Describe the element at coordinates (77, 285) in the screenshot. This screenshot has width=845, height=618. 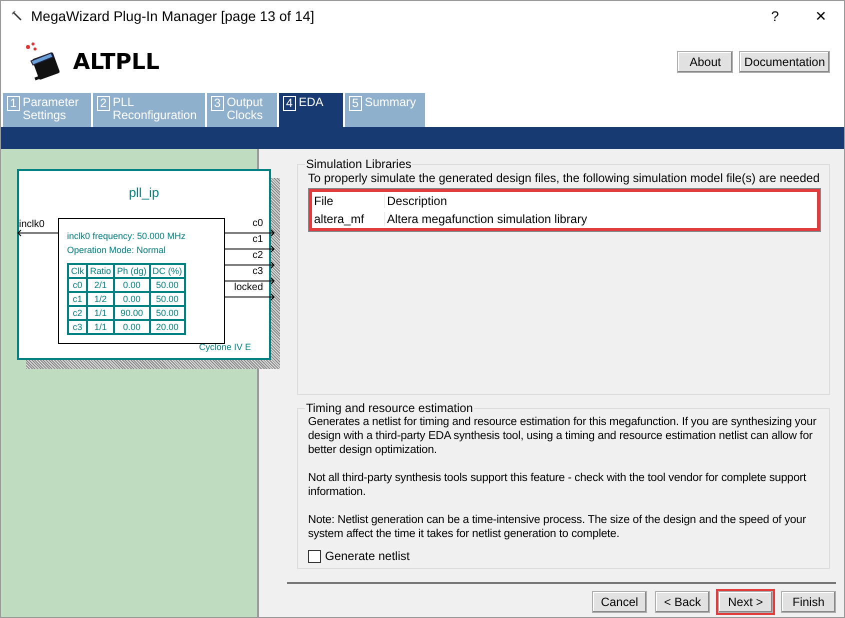
I see `table-cell: c0` at that location.